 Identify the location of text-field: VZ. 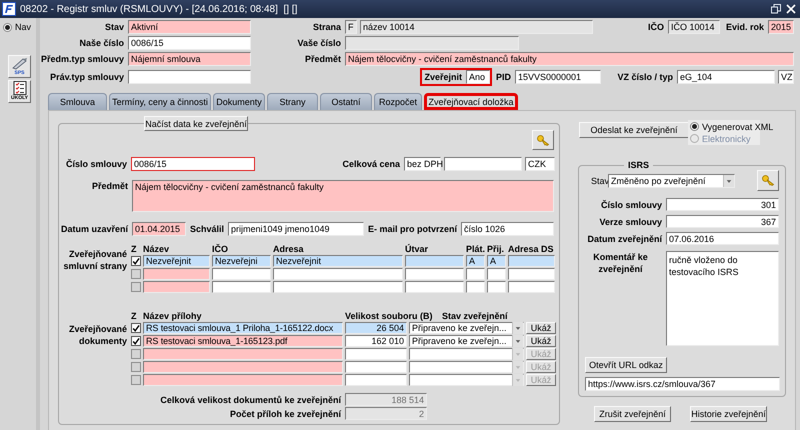
(786, 77).